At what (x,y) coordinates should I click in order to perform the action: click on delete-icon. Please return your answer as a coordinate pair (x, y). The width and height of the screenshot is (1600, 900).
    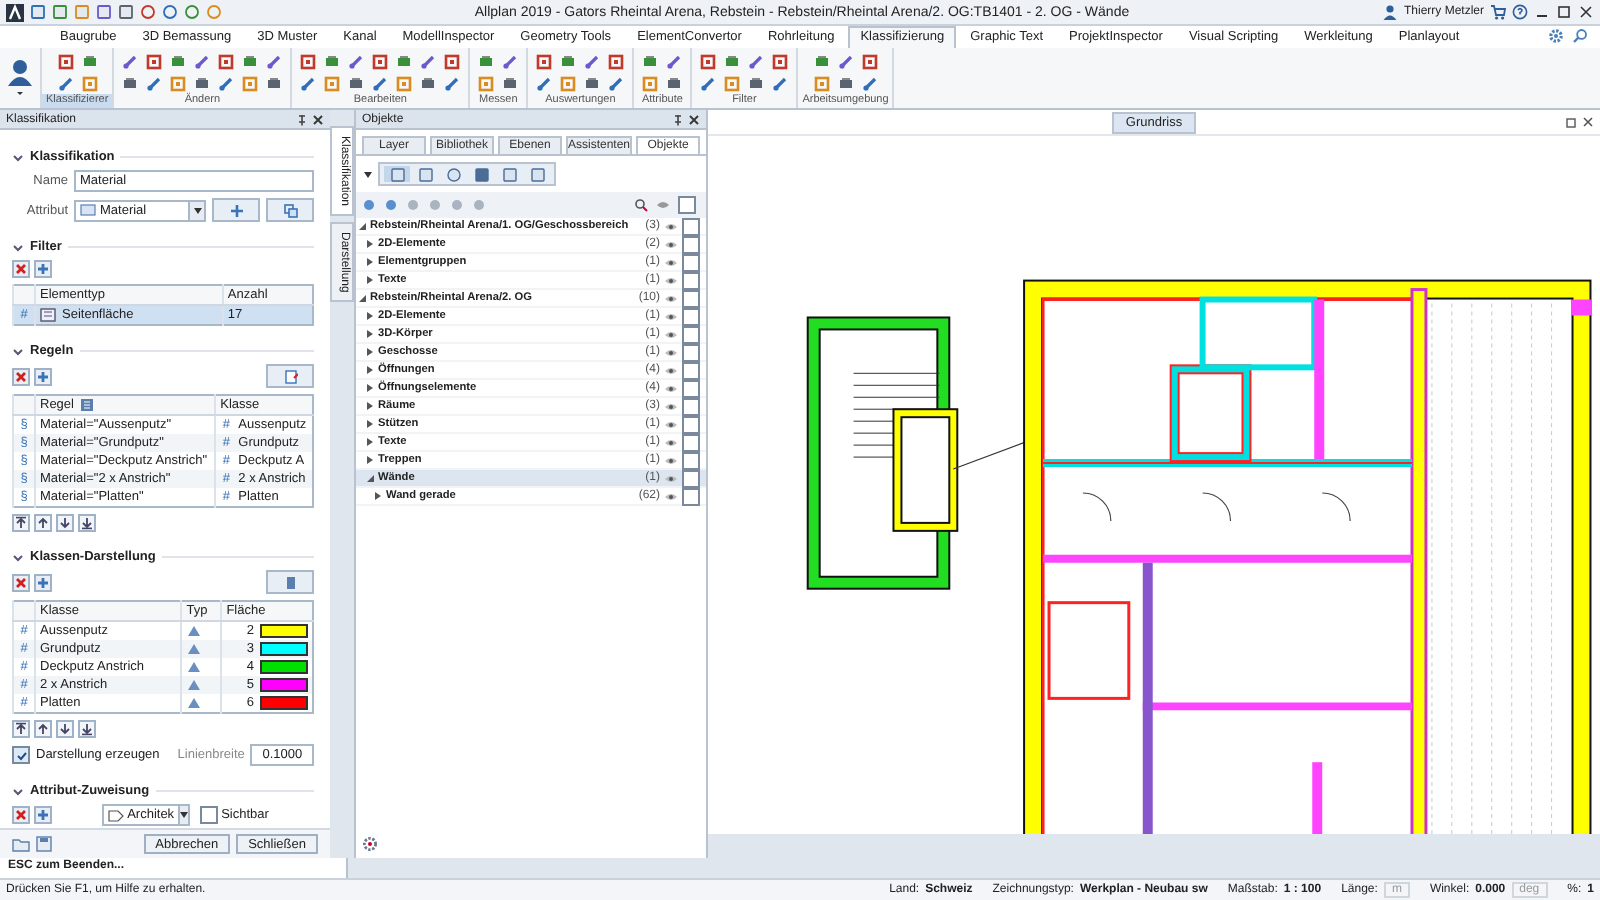
    Looking at the image, I should click on (21, 269).